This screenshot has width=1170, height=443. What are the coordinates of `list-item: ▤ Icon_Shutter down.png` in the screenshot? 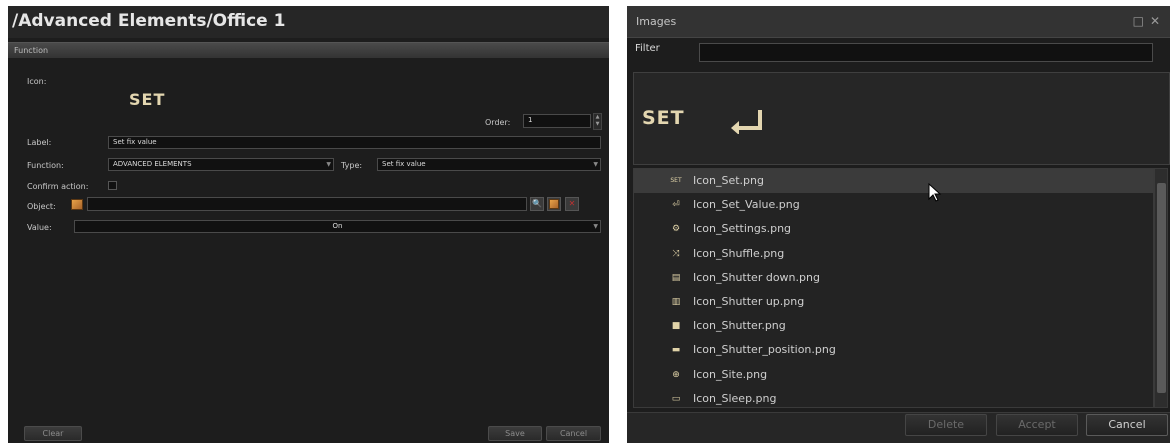 It's located at (893, 278).